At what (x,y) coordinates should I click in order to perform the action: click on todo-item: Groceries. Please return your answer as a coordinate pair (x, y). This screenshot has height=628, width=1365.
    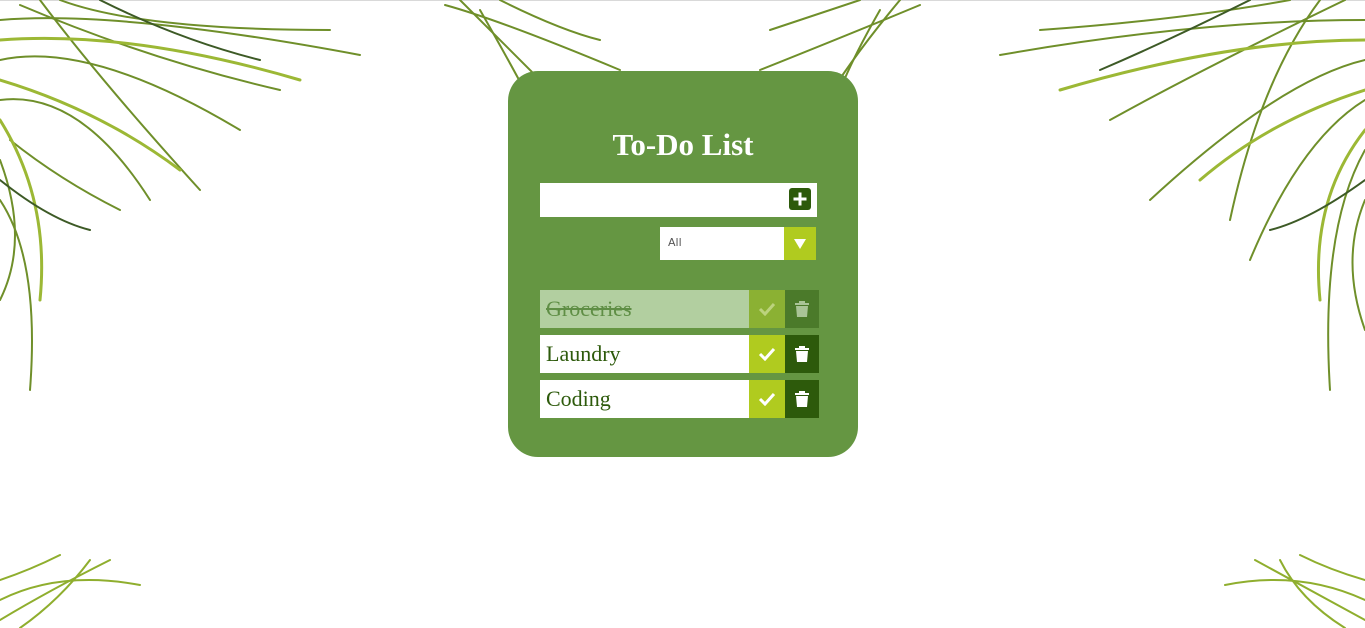
    Looking at the image, I should click on (679, 309).